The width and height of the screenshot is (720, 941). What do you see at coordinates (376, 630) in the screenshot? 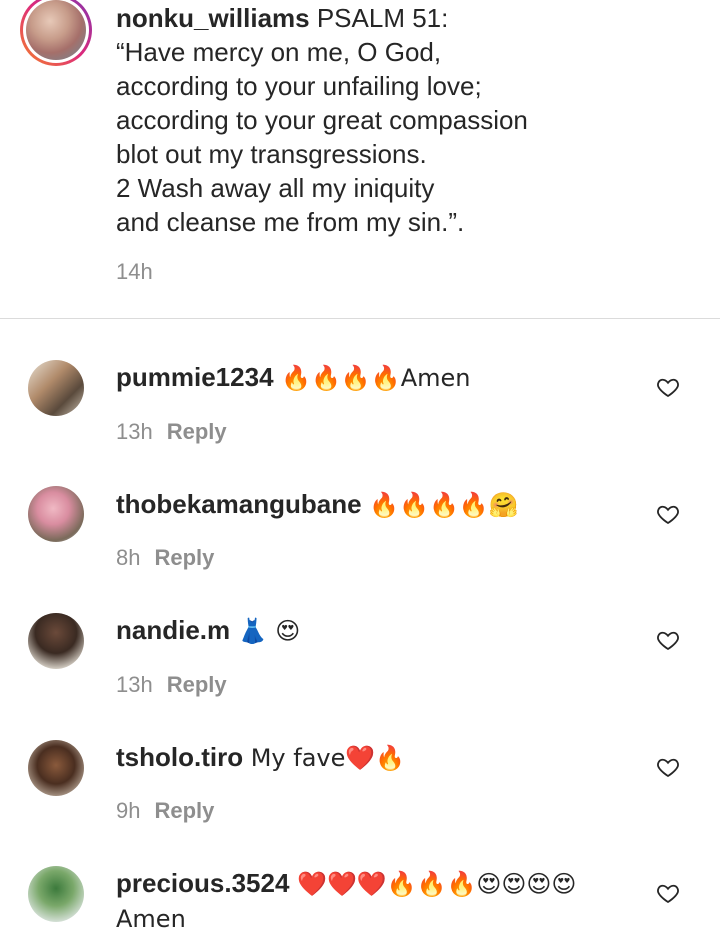
I see `comment-body: nandie.m 👗 😍` at bounding box center [376, 630].